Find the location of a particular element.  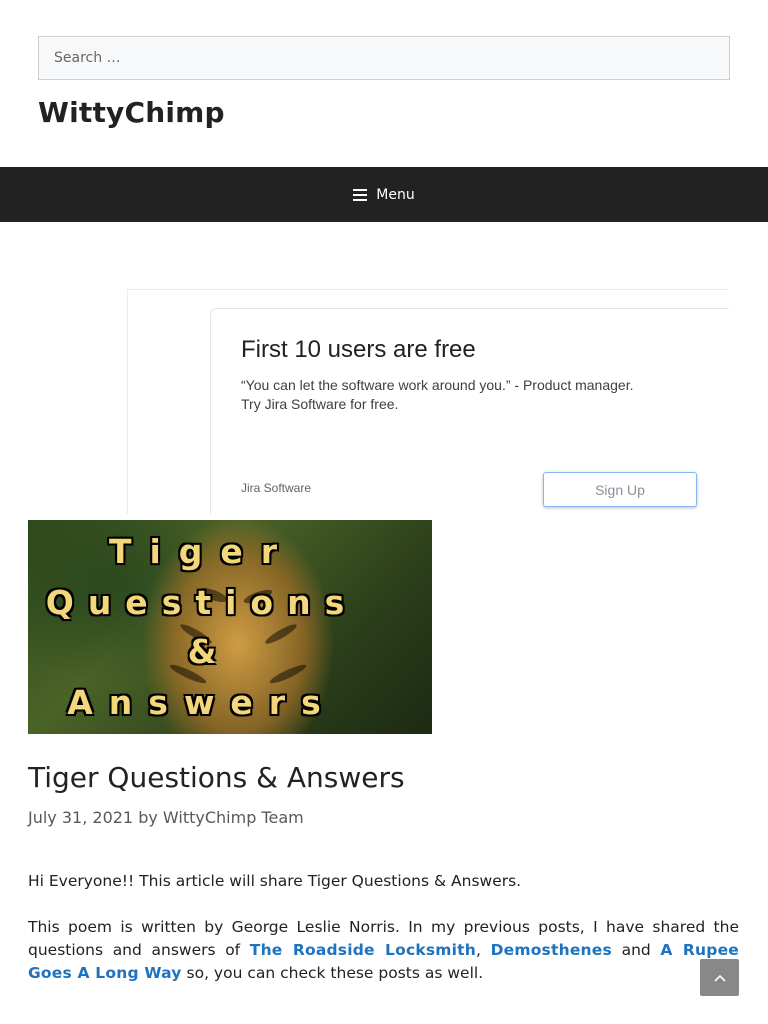

ad-headline: First 10 users are free is located at coordinates (358, 350).